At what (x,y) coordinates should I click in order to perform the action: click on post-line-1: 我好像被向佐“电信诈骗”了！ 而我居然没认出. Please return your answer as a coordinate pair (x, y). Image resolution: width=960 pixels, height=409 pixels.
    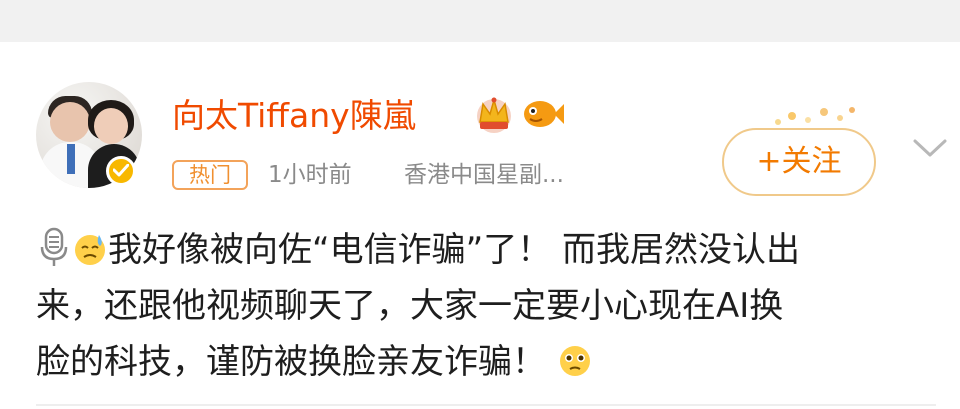
    Looking at the image, I should click on (486, 250).